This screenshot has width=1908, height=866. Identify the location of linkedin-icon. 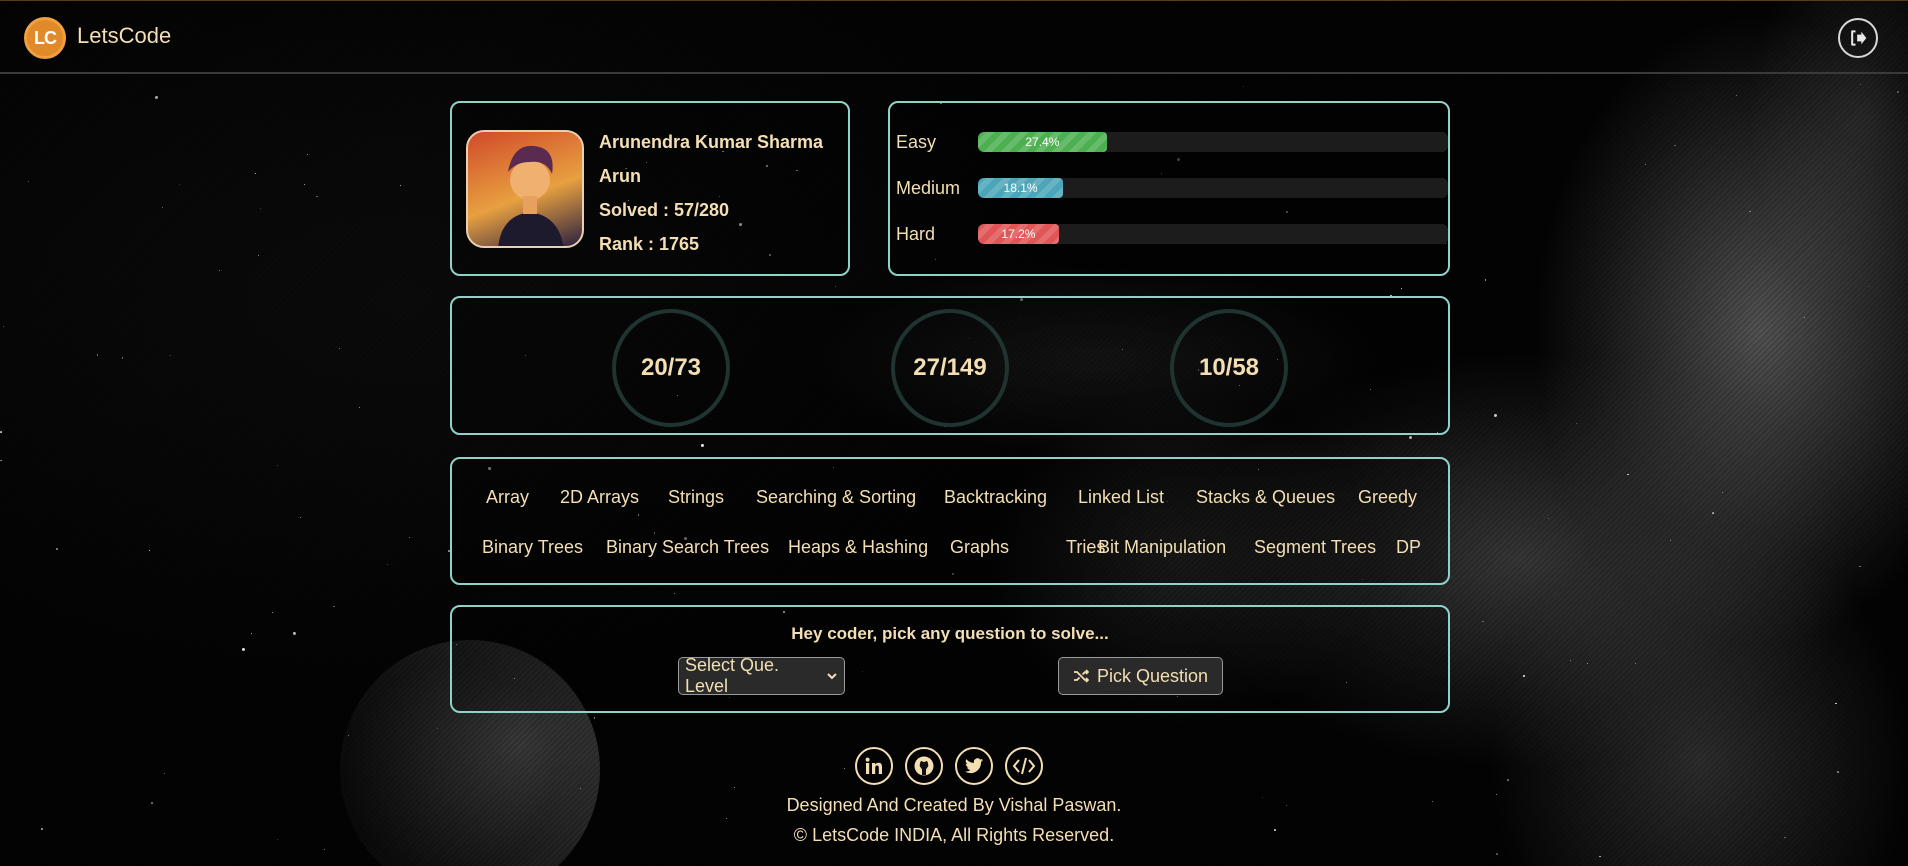
(873, 765).